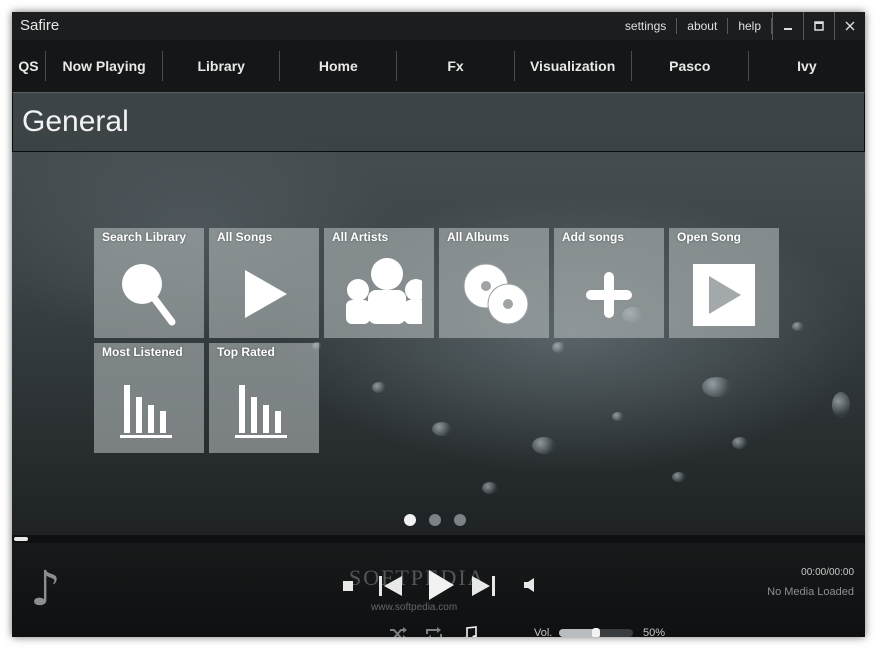 The width and height of the screenshot is (885, 657). Describe the element at coordinates (398, 631) in the screenshot. I see `shuffle-icon` at that location.